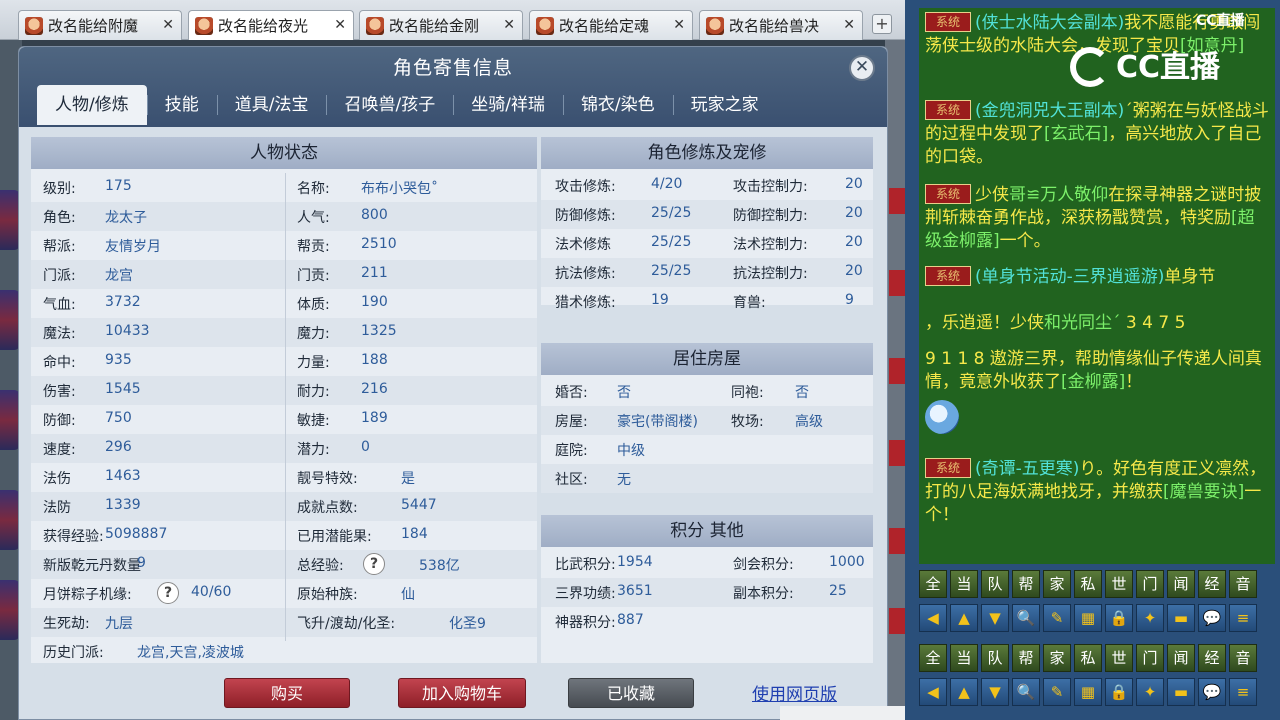 The width and height of the screenshot is (1280, 720). I want to click on new-tab-button: +, so click(882, 24).